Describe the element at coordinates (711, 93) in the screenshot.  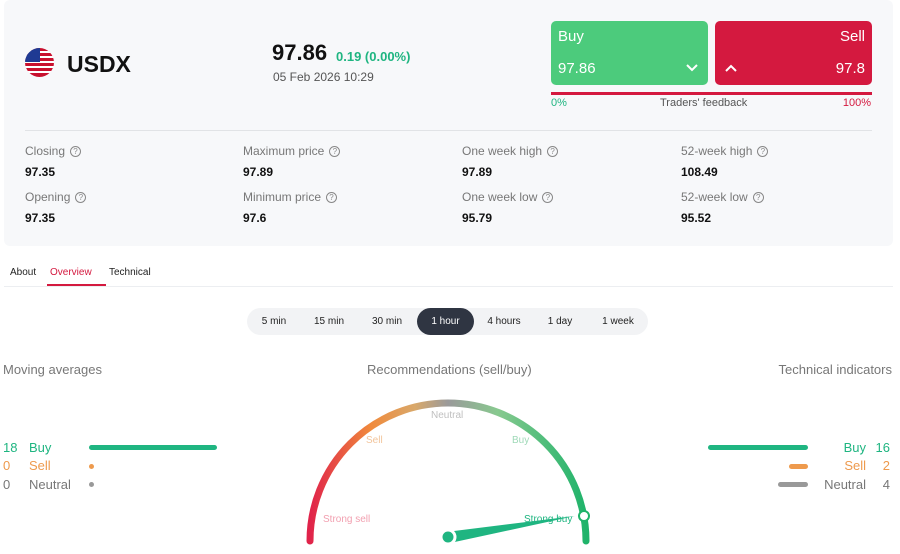
I see `traders-feedback-bar` at that location.